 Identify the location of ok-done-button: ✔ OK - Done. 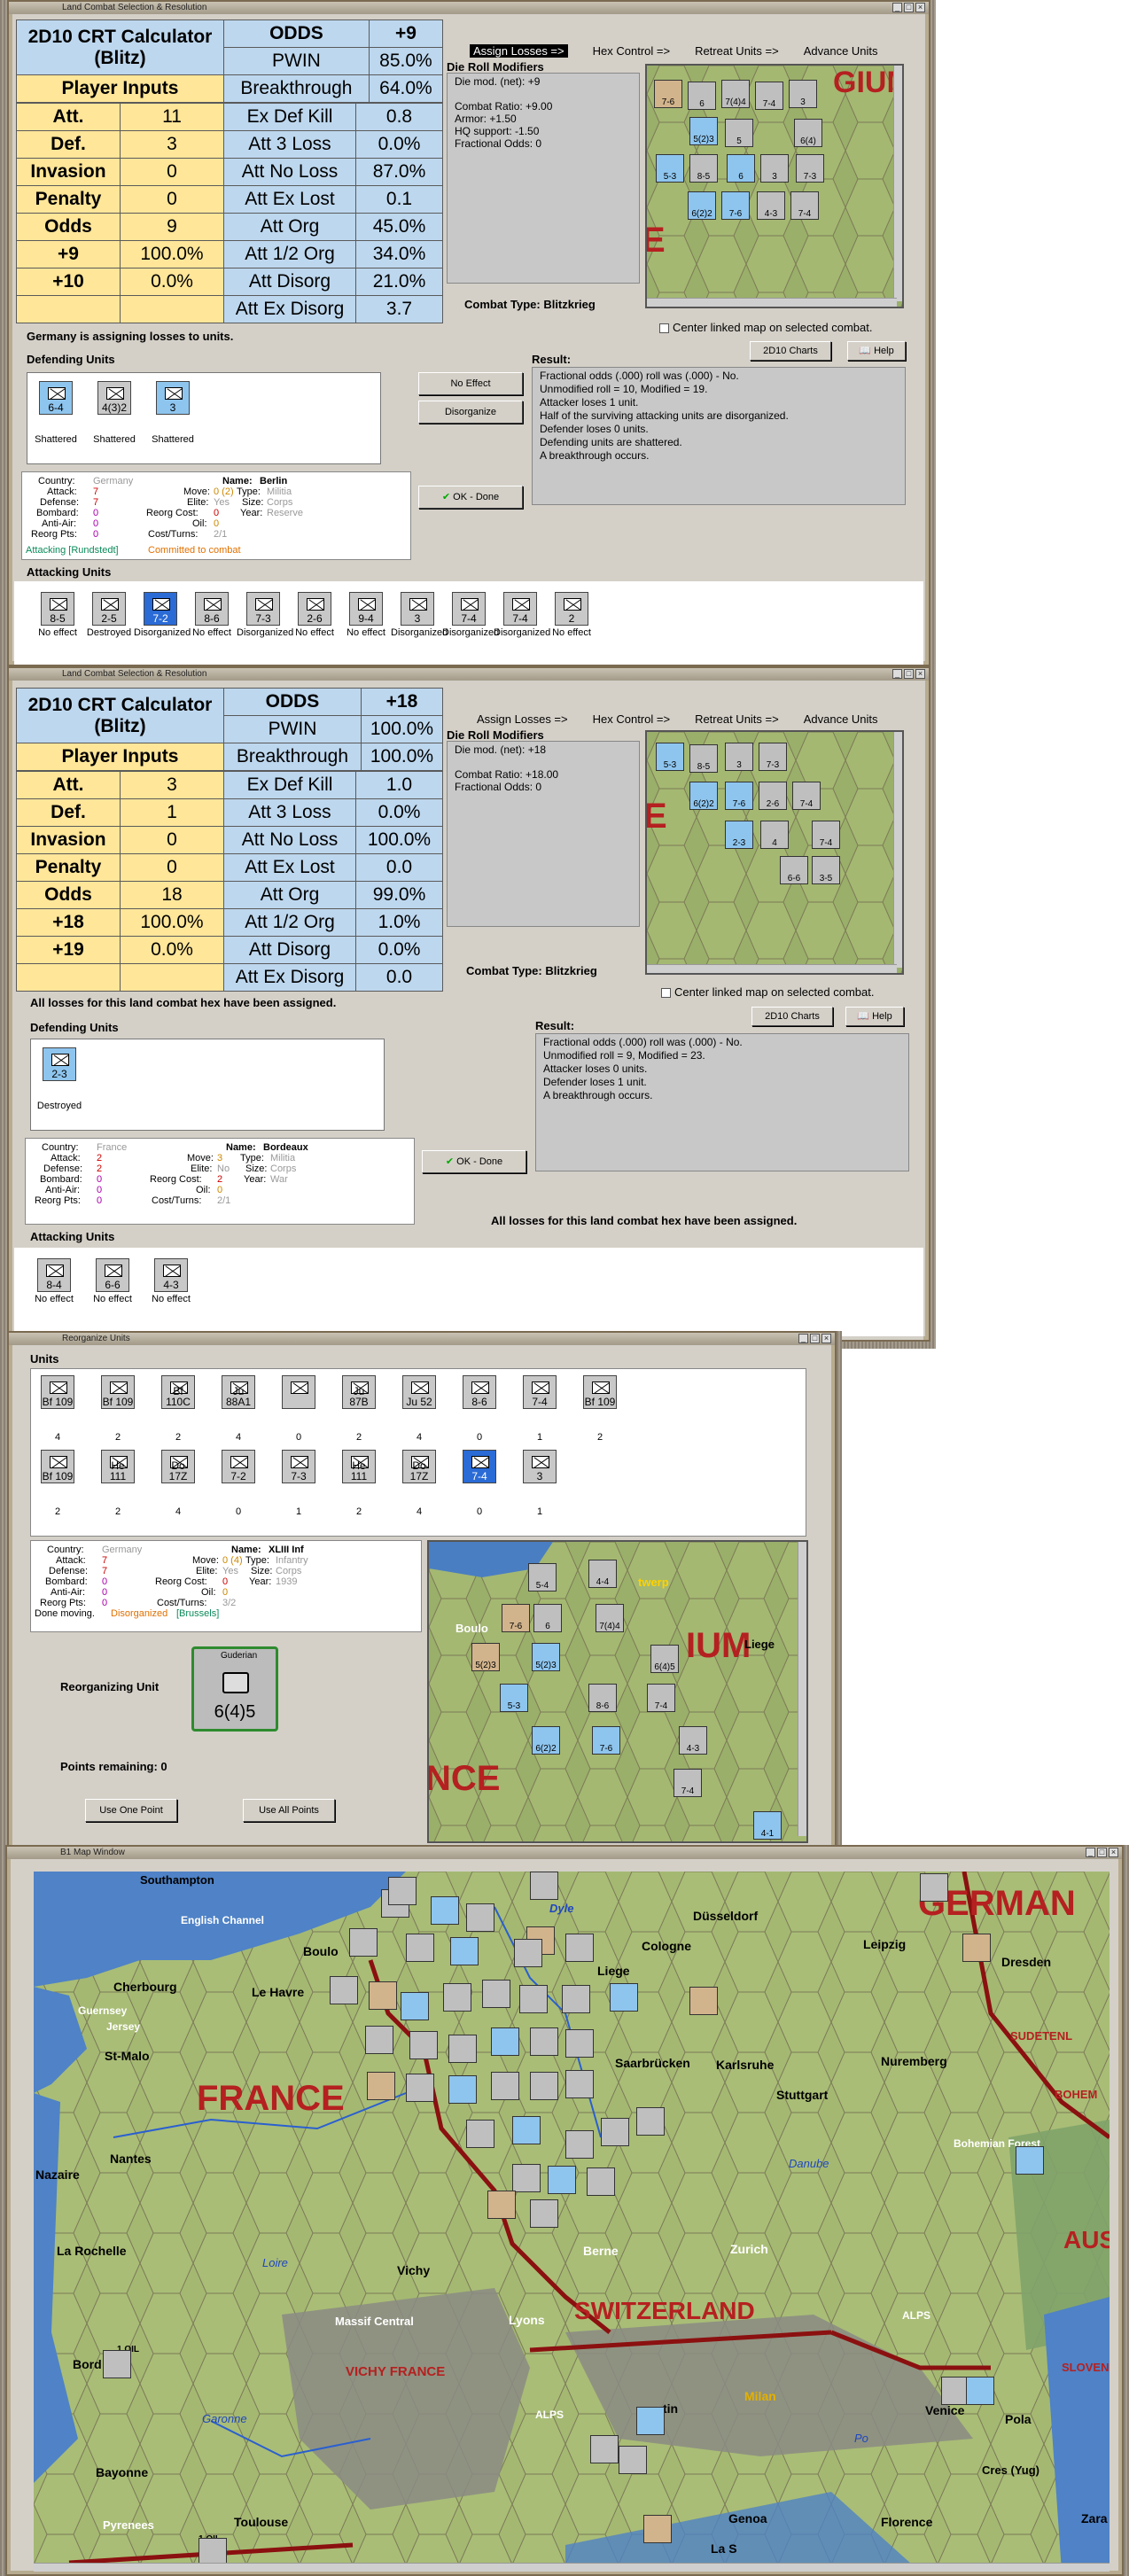
(470, 498).